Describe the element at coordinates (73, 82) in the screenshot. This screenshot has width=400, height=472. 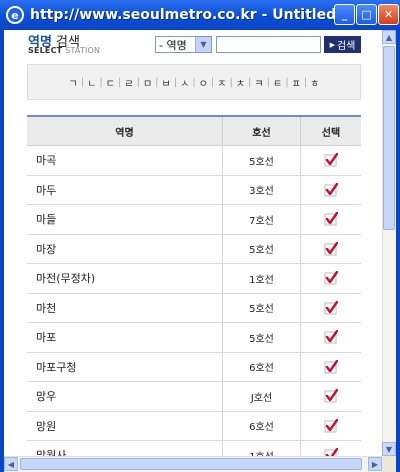
I see `consonant-link: ㄱ` at that location.